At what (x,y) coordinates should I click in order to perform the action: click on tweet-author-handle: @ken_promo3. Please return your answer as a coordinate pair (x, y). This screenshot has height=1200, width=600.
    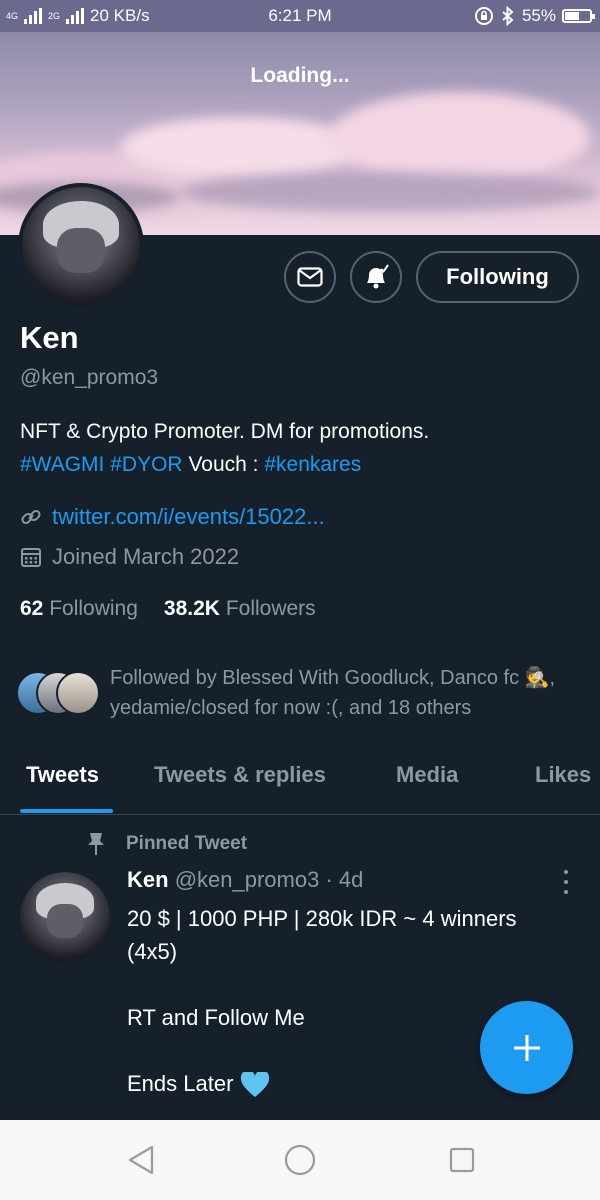
    Looking at the image, I should click on (247, 879).